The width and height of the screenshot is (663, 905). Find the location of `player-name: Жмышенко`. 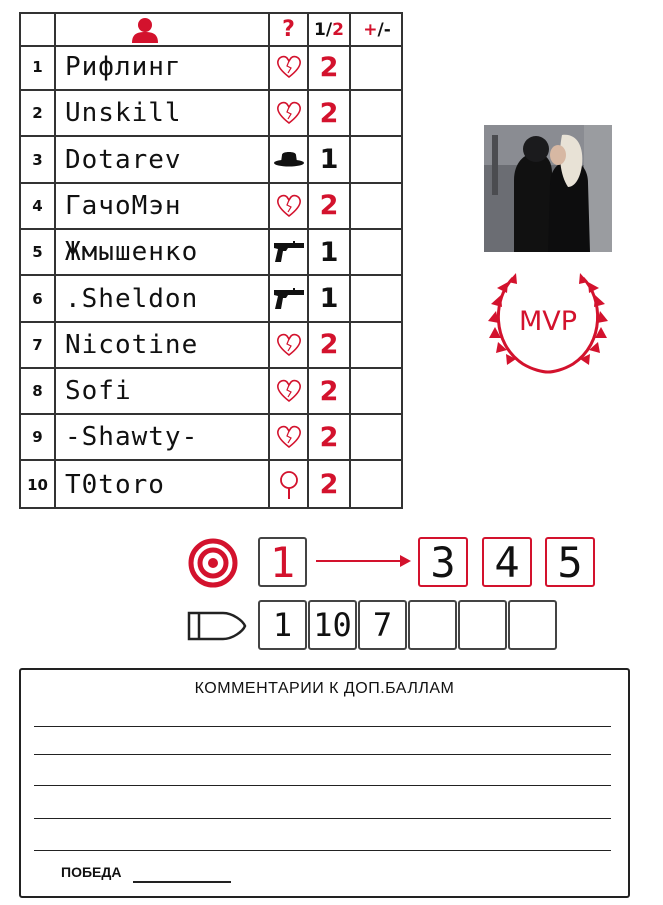

player-name: Жмышенко is located at coordinates (132, 252).